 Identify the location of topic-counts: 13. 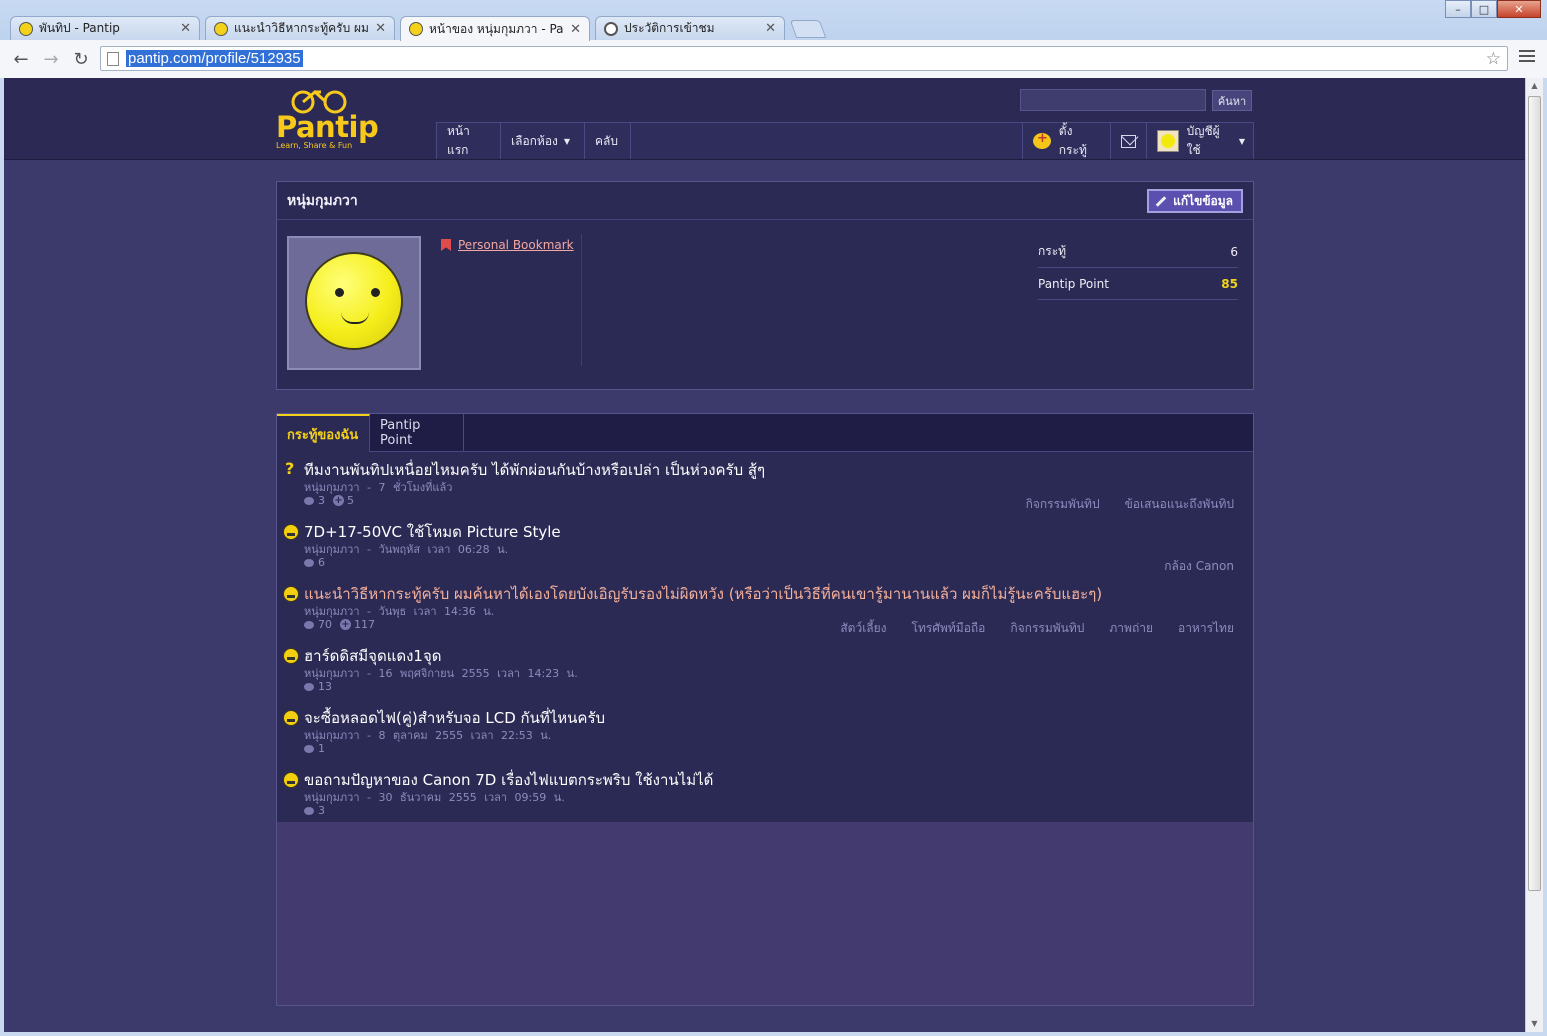
(318, 686).